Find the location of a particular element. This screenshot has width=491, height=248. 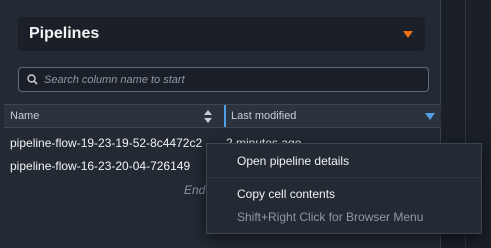

menu-separator is located at coordinates (344, 177).